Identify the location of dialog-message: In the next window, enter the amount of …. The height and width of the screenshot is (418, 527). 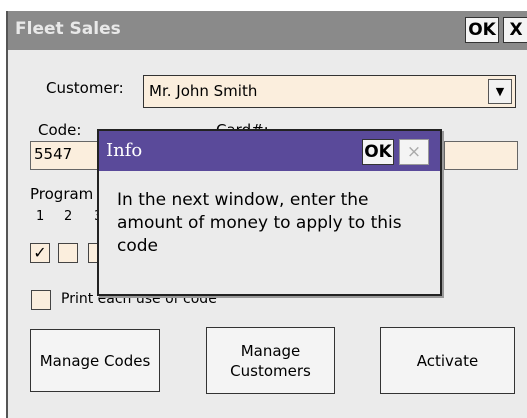
(259, 223).